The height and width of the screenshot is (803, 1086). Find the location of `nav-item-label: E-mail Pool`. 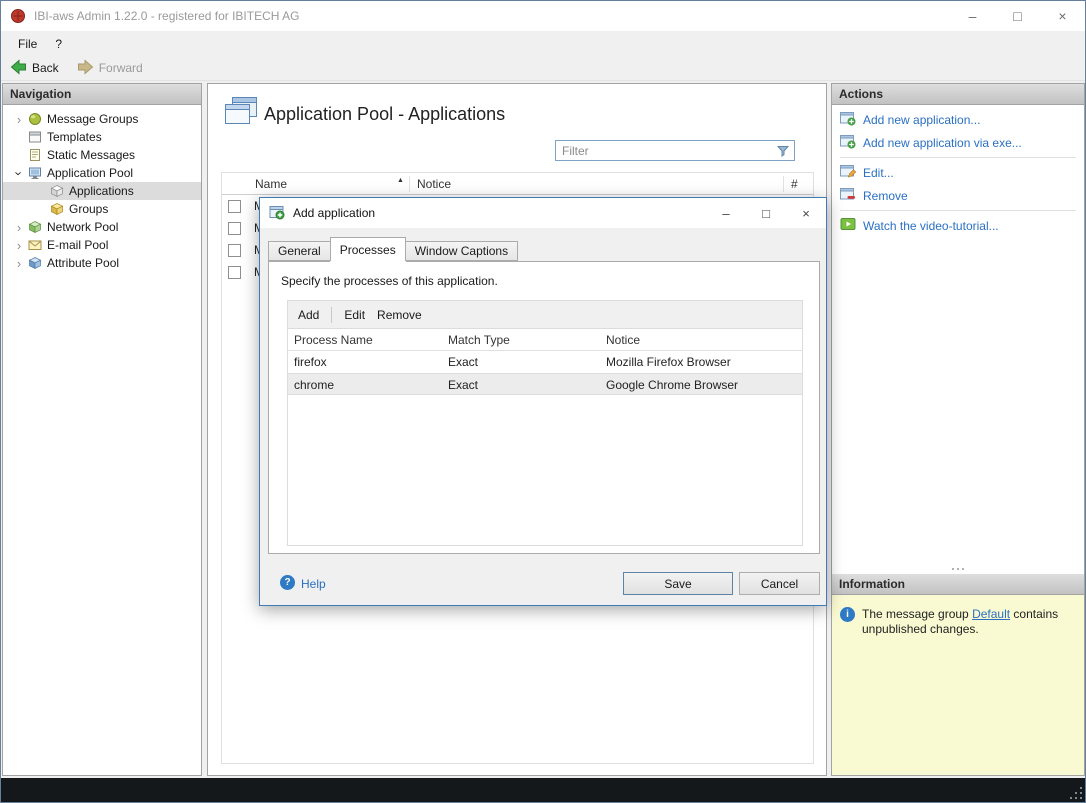

nav-item-label: E-mail Pool is located at coordinates (78, 245).